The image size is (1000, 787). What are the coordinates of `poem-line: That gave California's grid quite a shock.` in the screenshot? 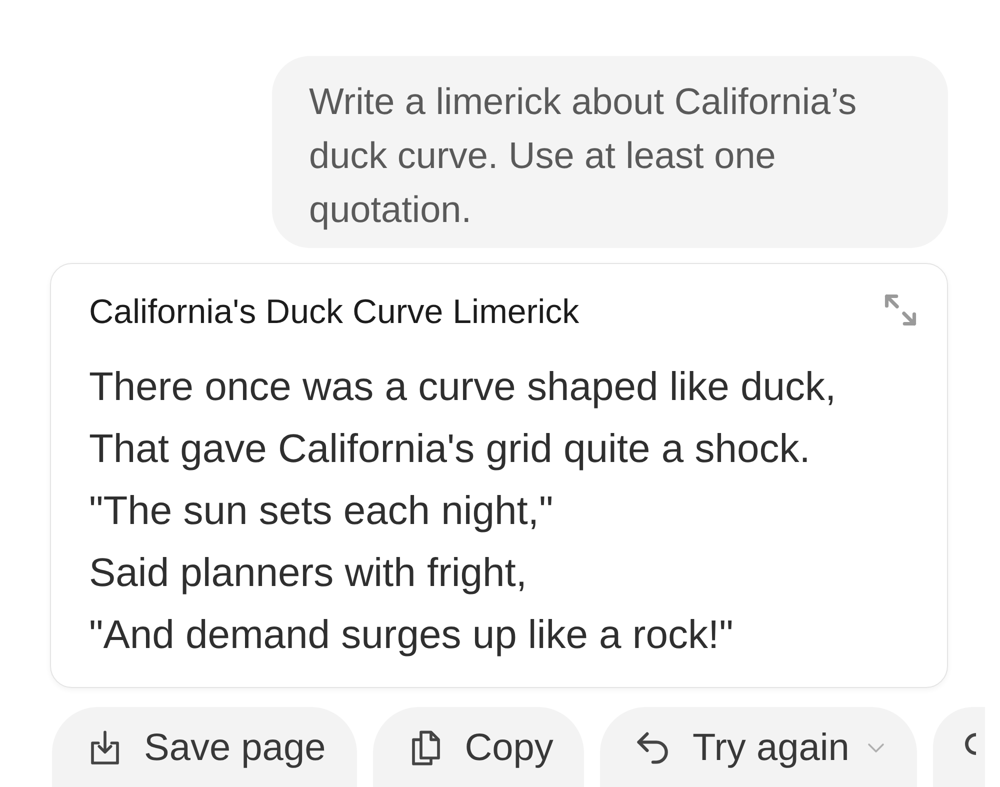 It's located at (450, 449).